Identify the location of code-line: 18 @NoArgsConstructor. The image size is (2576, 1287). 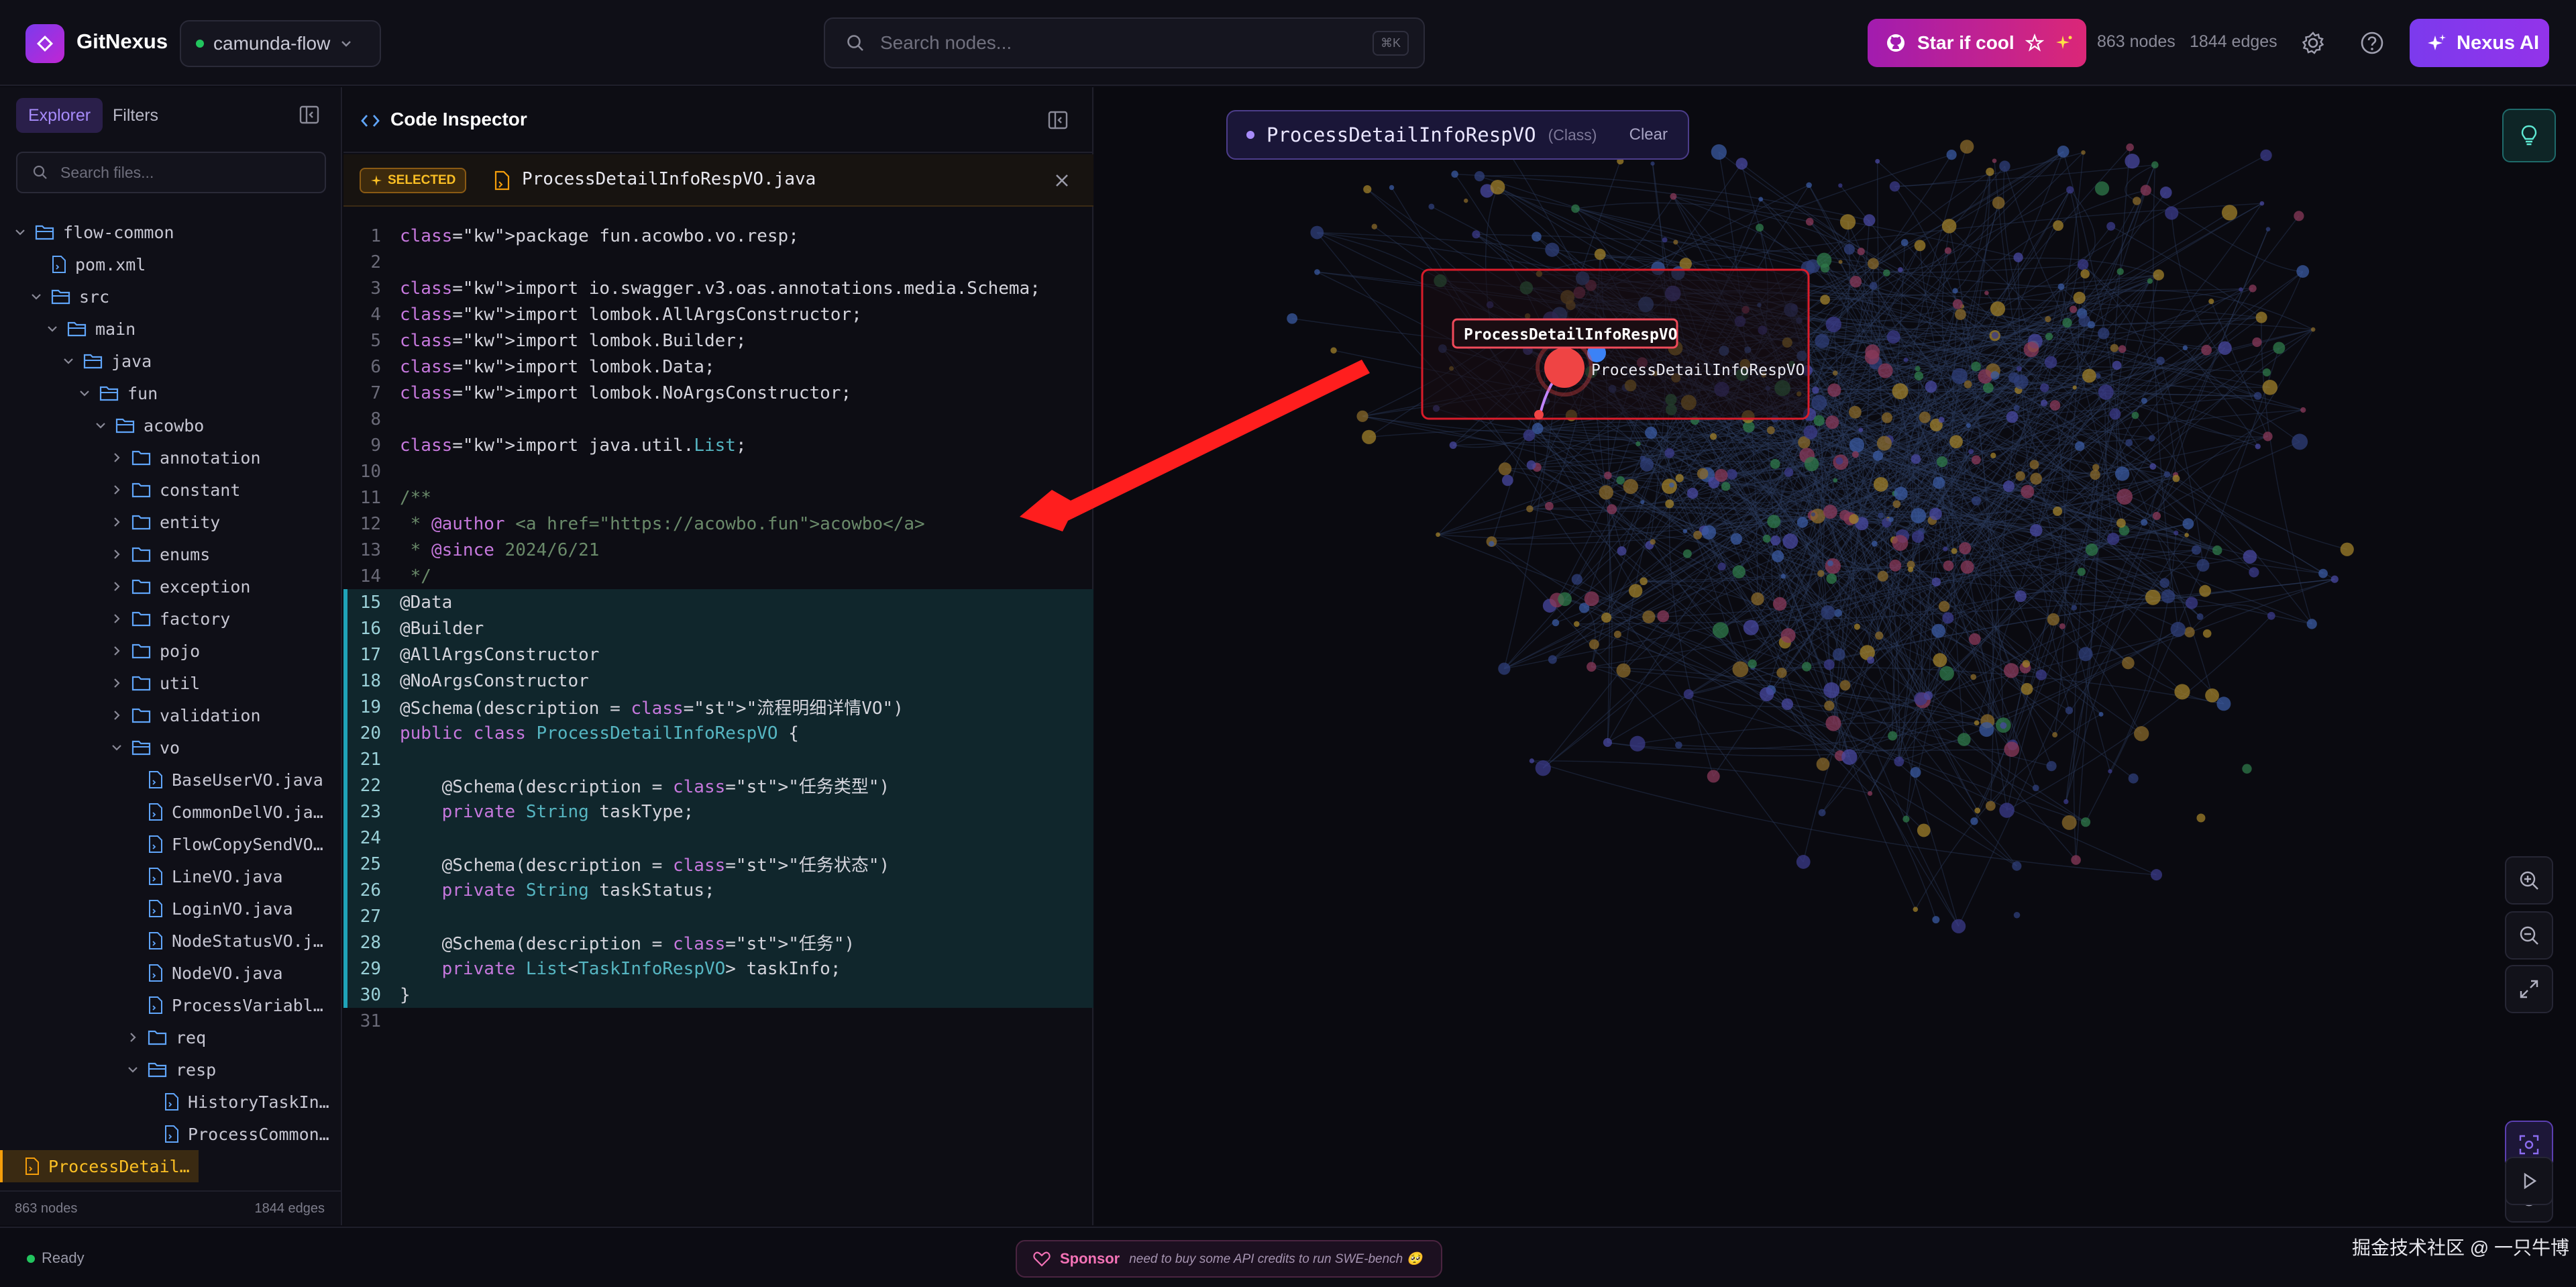
(718, 681).